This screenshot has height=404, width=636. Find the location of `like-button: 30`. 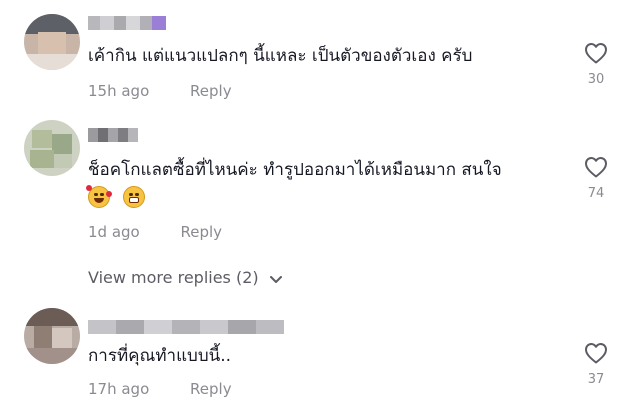

like-button: 30 is located at coordinates (596, 64).